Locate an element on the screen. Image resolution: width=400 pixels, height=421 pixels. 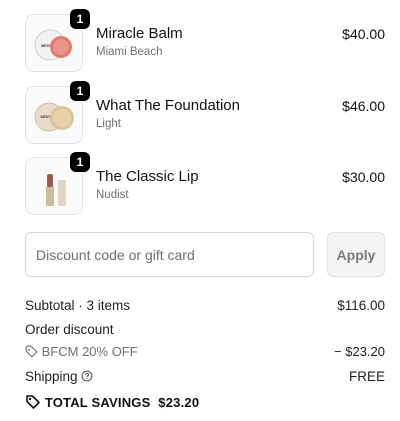
product-name: What The Foundation is located at coordinates (168, 105).